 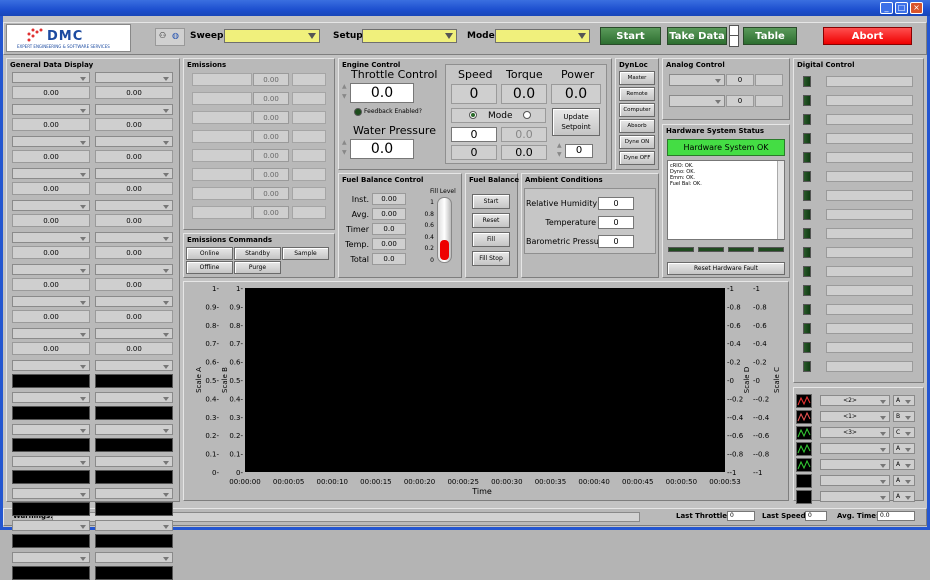 I want to click on minimize-icon: _, so click(x=886, y=8).